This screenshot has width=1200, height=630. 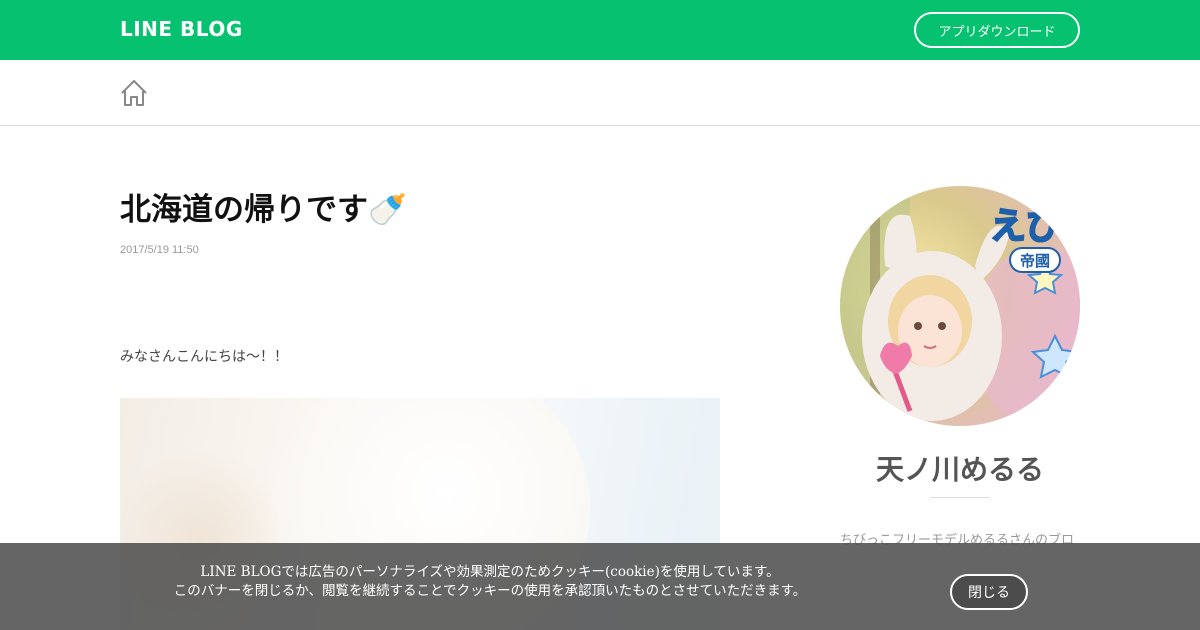 What do you see at coordinates (997, 30) in the screenshot?
I see `app-download-button: アプリダウンロード` at bounding box center [997, 30].